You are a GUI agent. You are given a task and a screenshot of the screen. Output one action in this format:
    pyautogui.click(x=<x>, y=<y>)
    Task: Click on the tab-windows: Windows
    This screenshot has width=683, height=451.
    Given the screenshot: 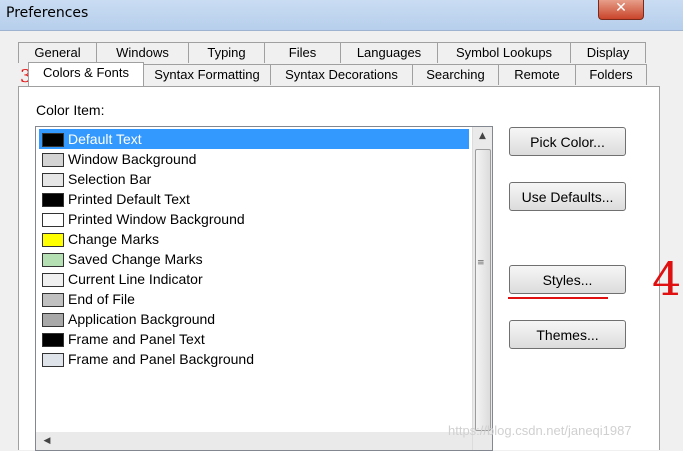 What is the action you would take?
    pyautogui.click(x=142, y=52)
    